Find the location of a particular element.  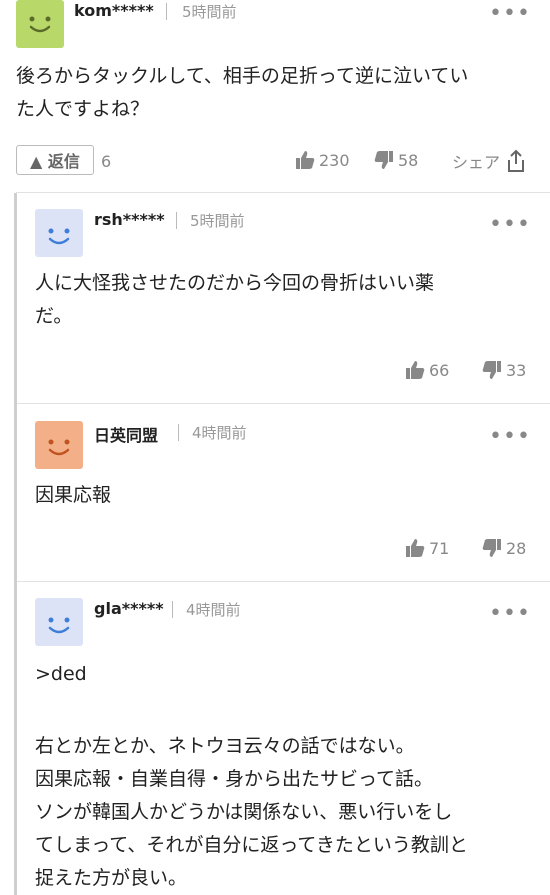

username: kom***** is located at coordinates (114, 10).